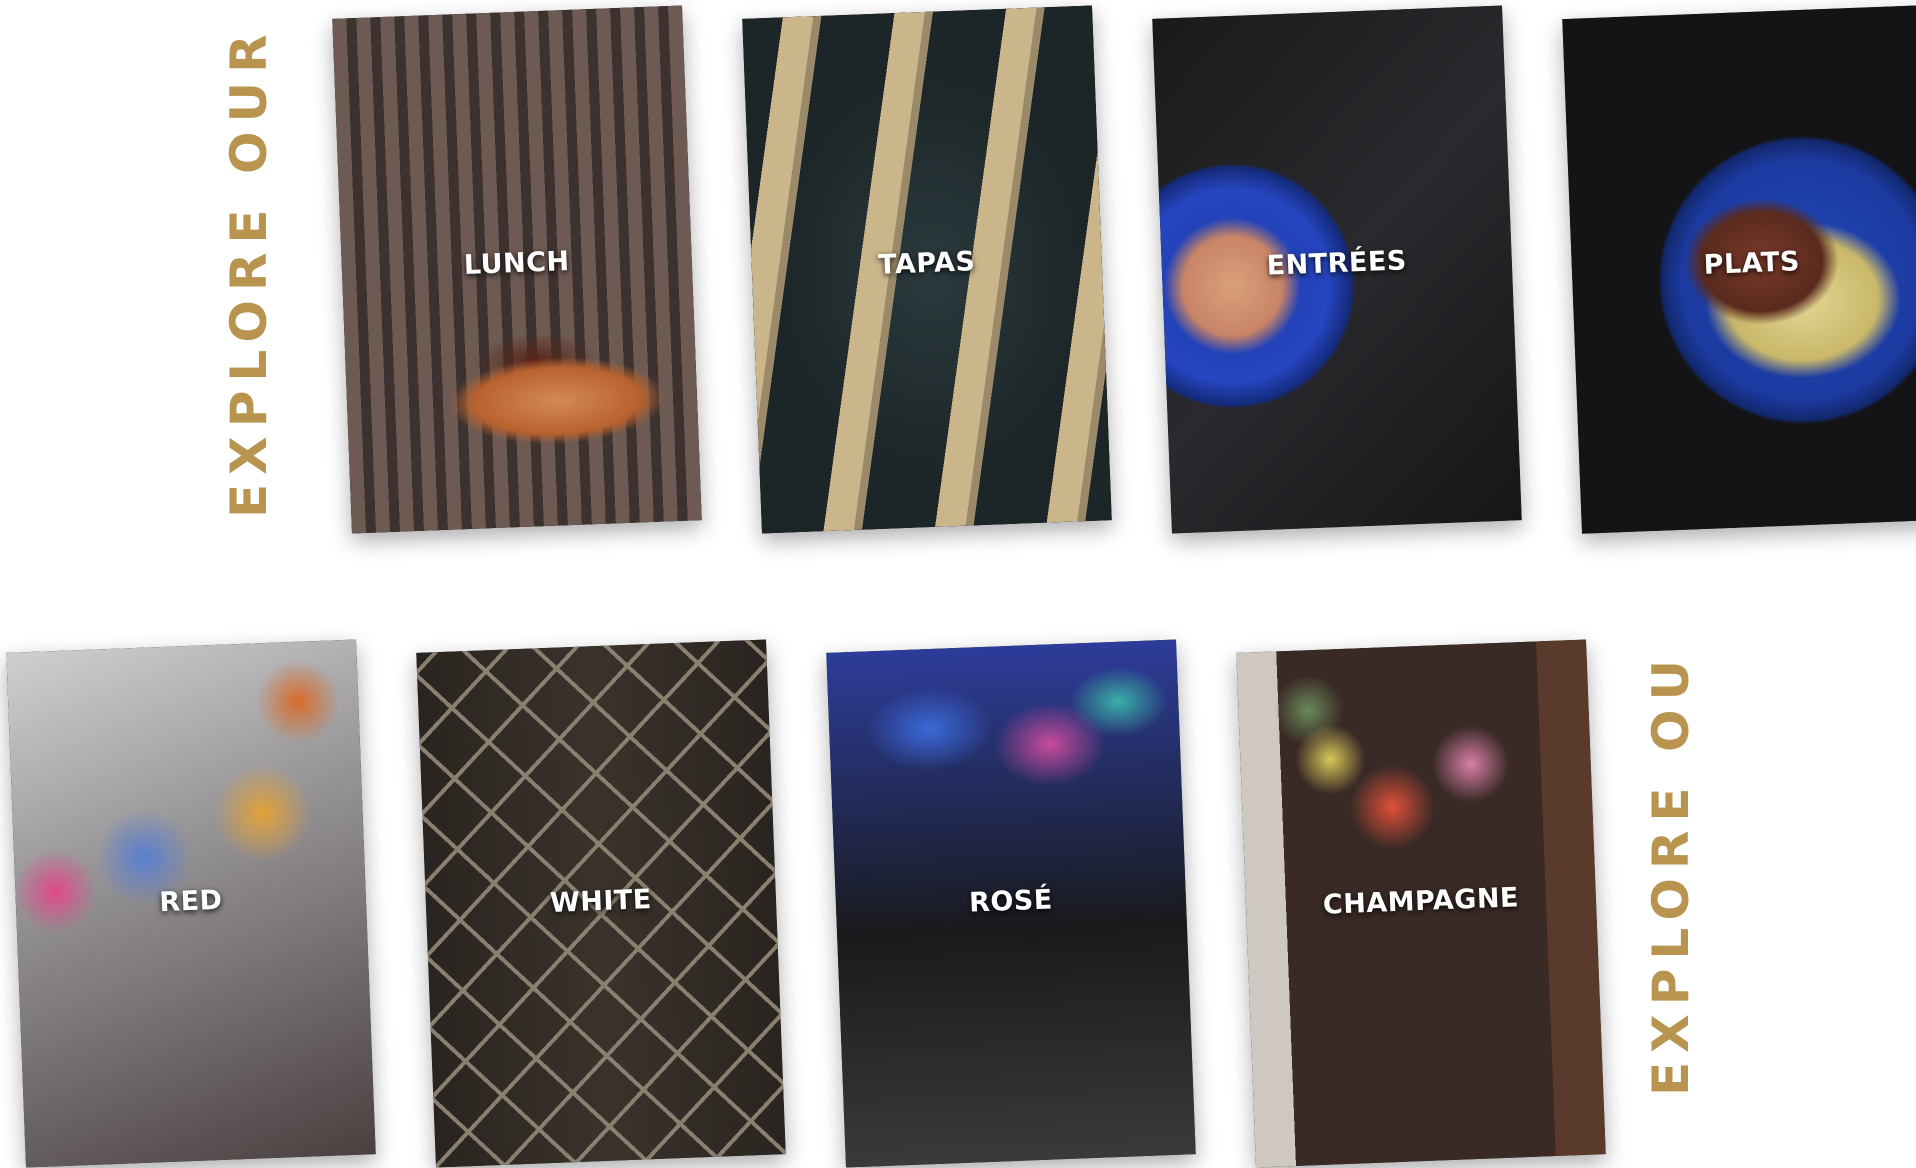 The width and height of the screenshot is (1916, 1168). What do you see at coordinates (1421, 903) in the screenshot?
I see `wine-card-champagne: CHAMPAGNE` at bounding box center [1421, 903].